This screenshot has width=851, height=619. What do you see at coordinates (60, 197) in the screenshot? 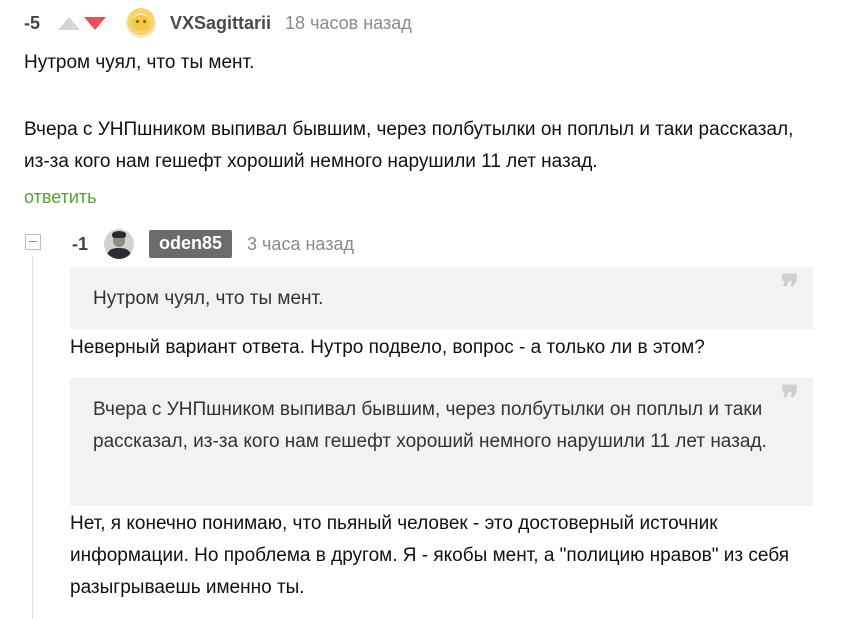
I see `reply-link: ответить` at bounding box center [60, 197].